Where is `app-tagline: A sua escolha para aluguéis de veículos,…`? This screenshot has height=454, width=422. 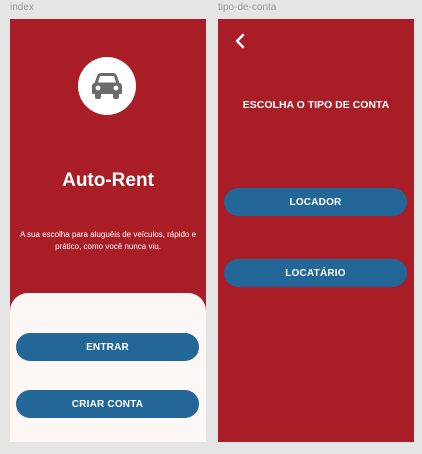 app-tagline: A sua escolha para aluguéis de veículos,… is located at coordinates (108, 240).